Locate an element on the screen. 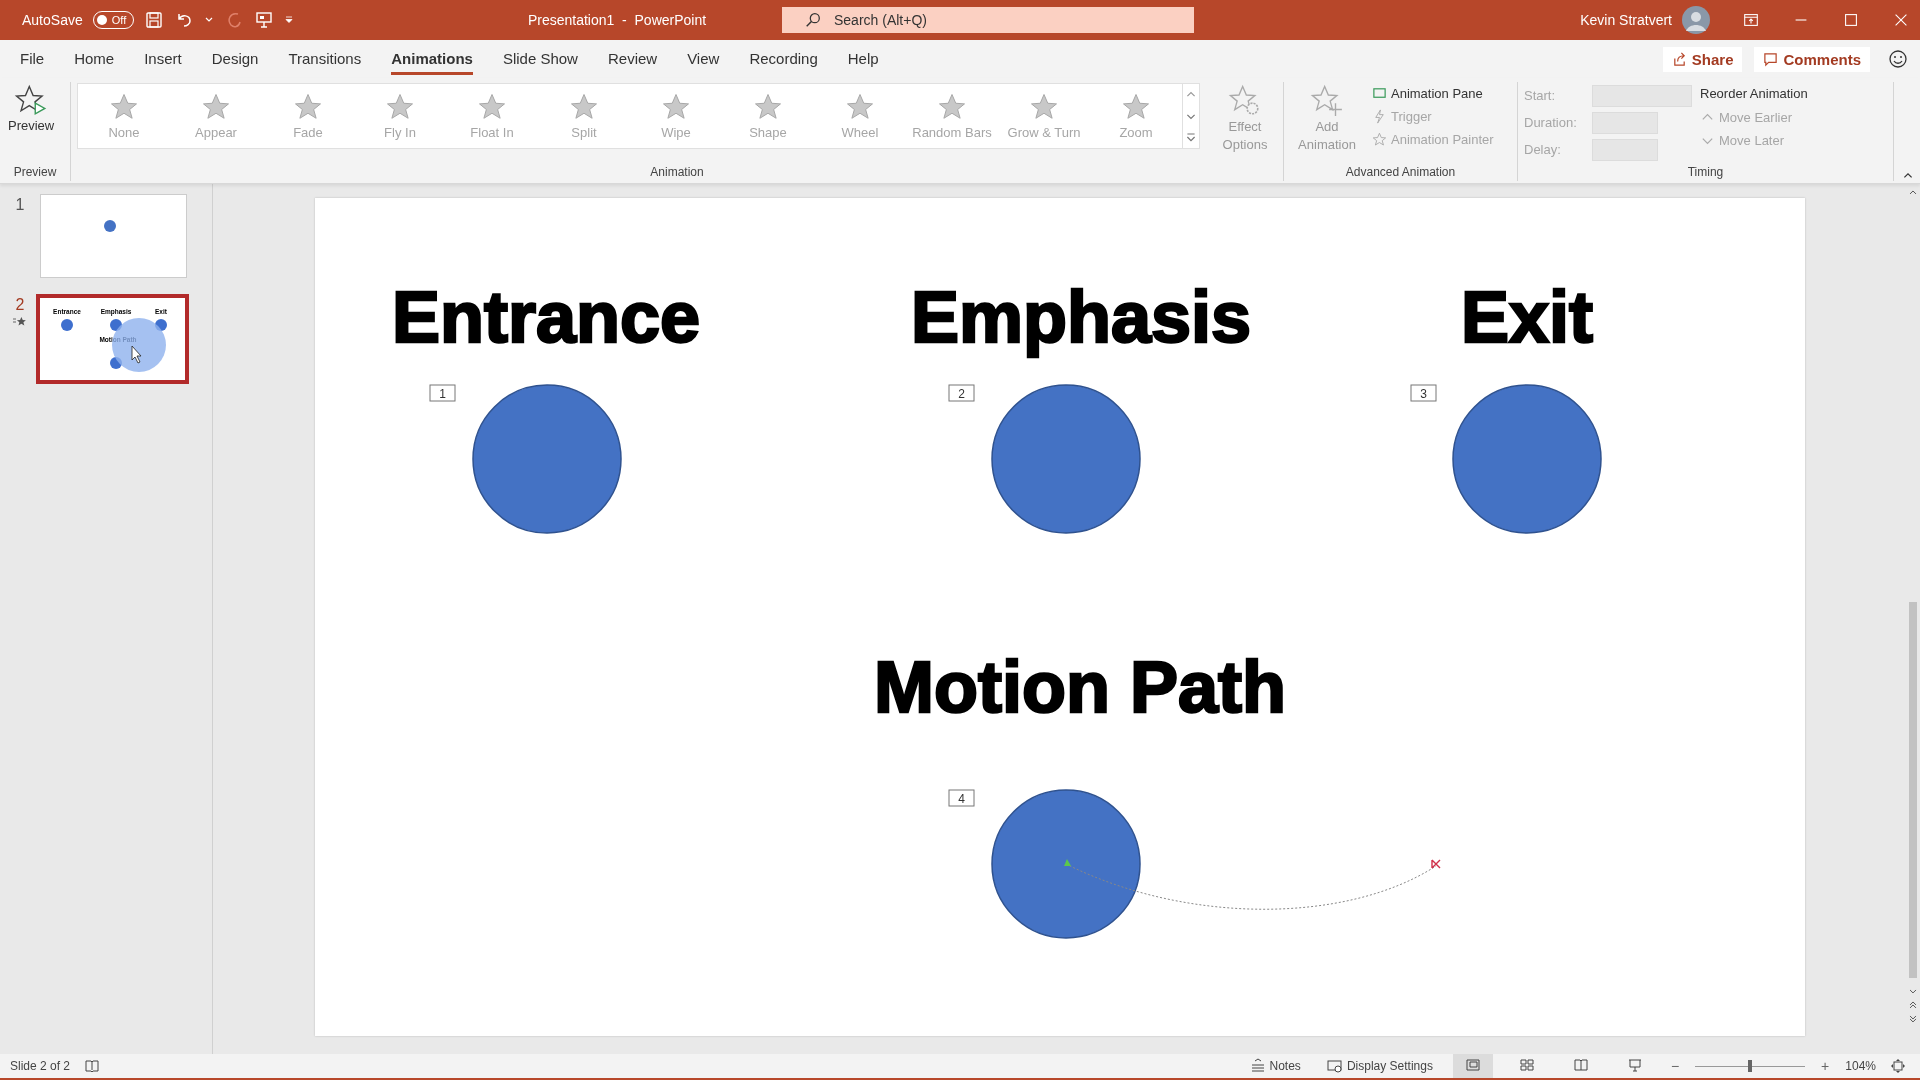  slide-number: 1 is located at coordinates (20, 205).